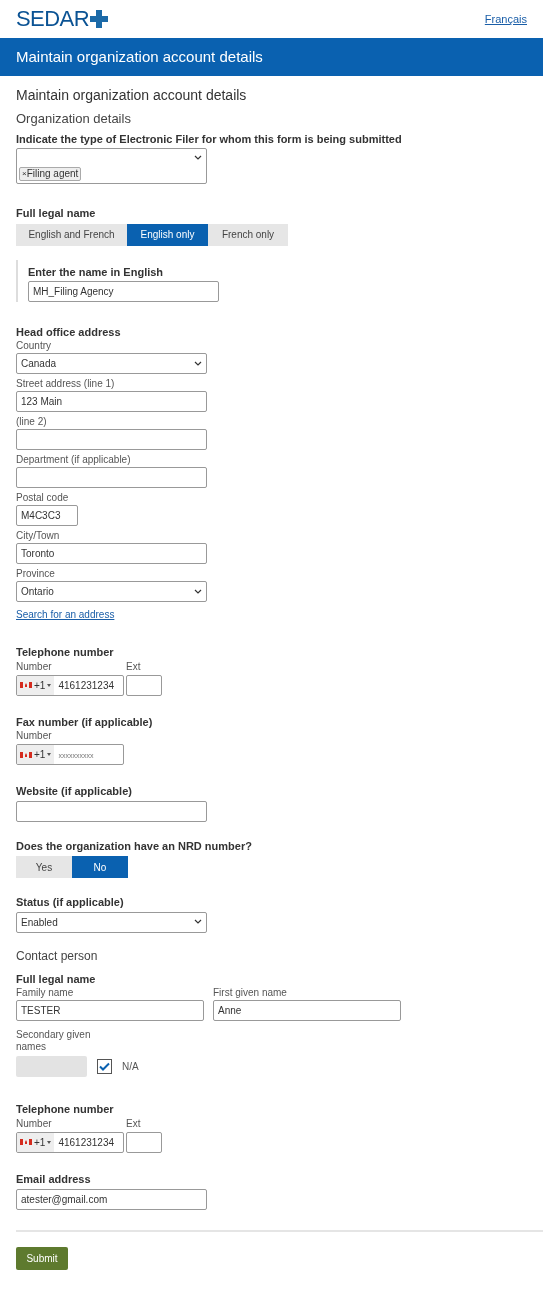  Describe the element at coordinates (44, 867) in the screenshot. I see `toggle-option: Yes` at that location.